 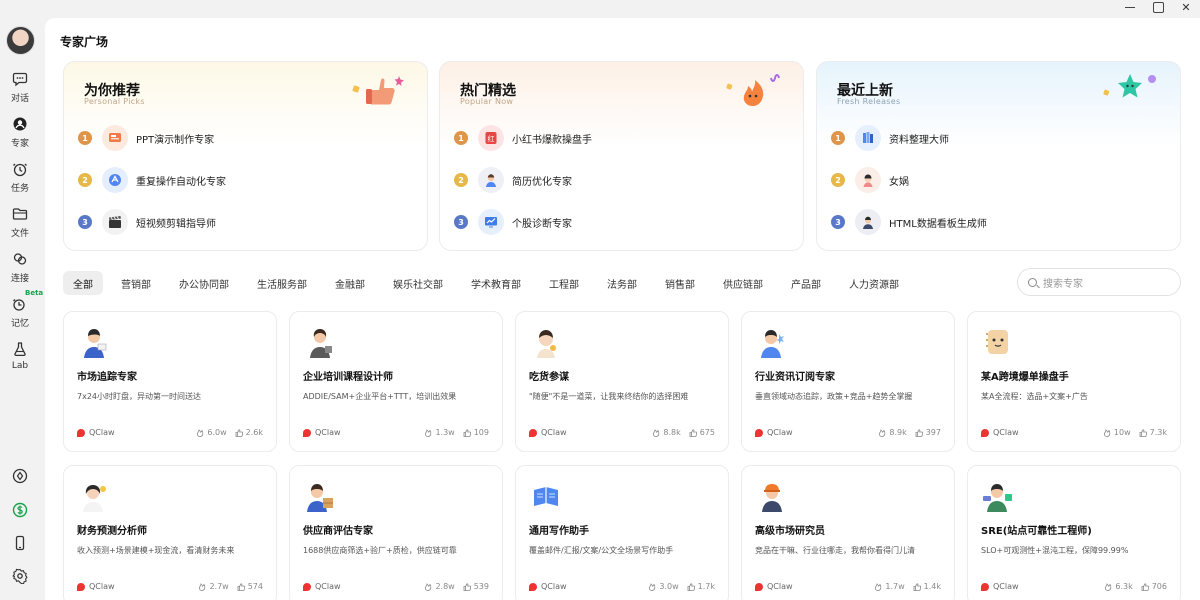 What do you see at coordinates (20, 304) in the screenshot?
I see `memory-icon` at bounding box center [20, 304].